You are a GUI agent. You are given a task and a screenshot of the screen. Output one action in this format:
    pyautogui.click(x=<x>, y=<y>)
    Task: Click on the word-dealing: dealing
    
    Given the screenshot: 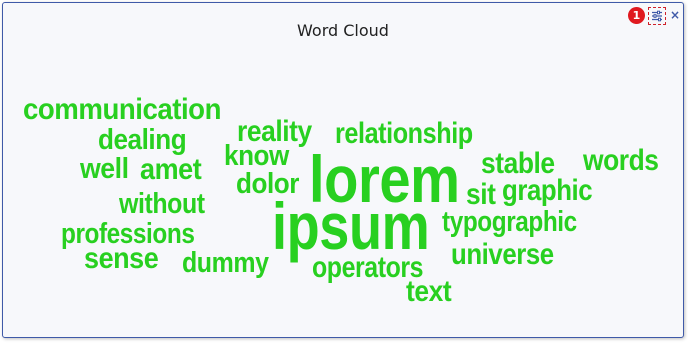 What is the action you would take?
    pyautogui.click(x=142, y=140)
    